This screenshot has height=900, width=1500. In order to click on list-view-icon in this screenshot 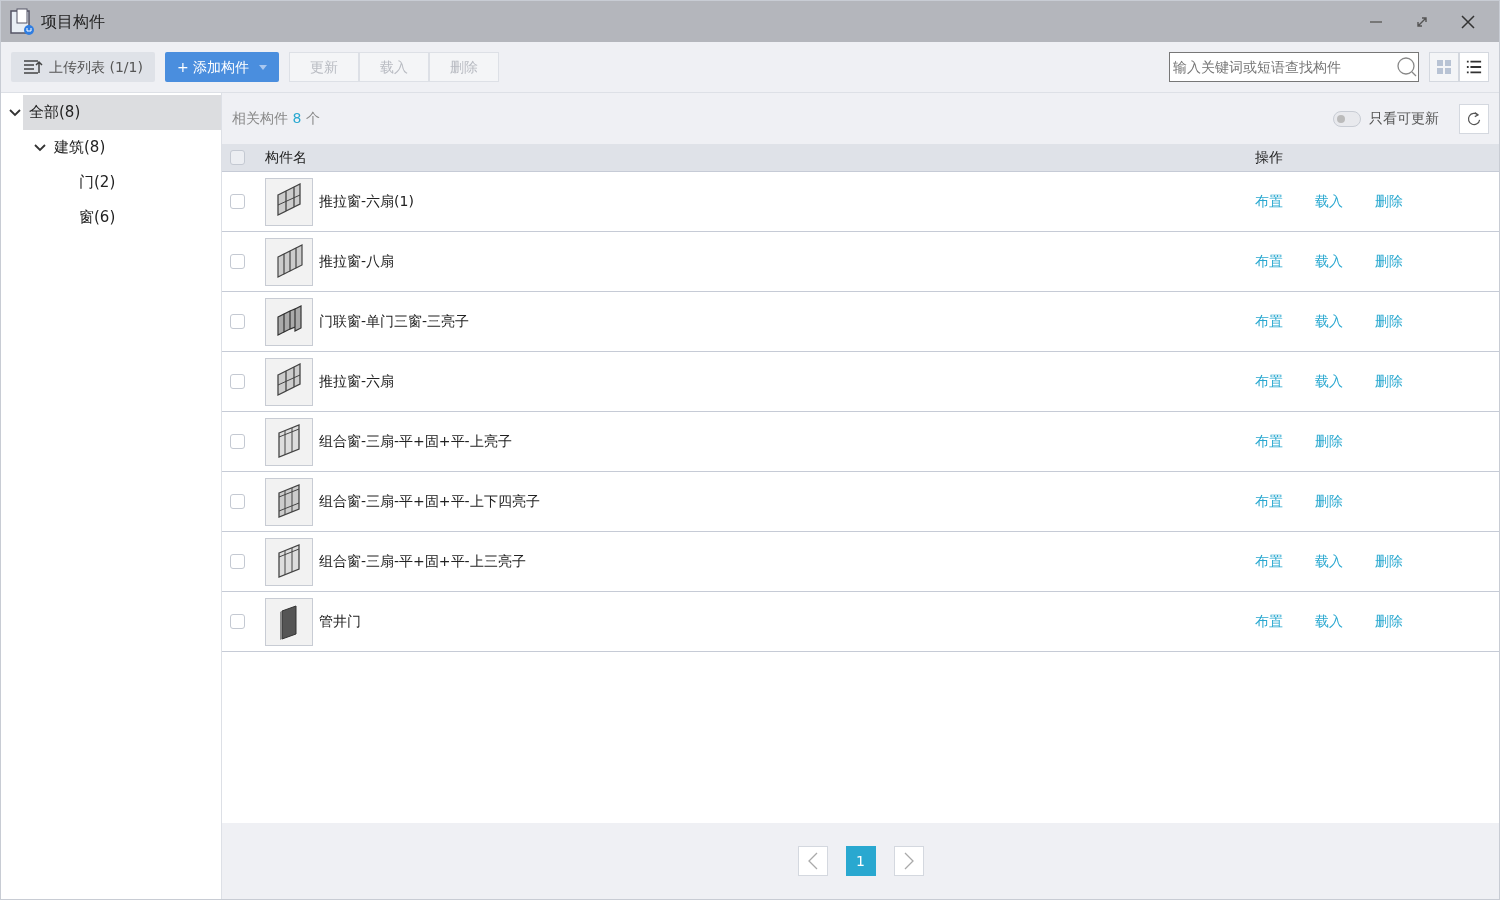, I will do `click(1474, 67)`.